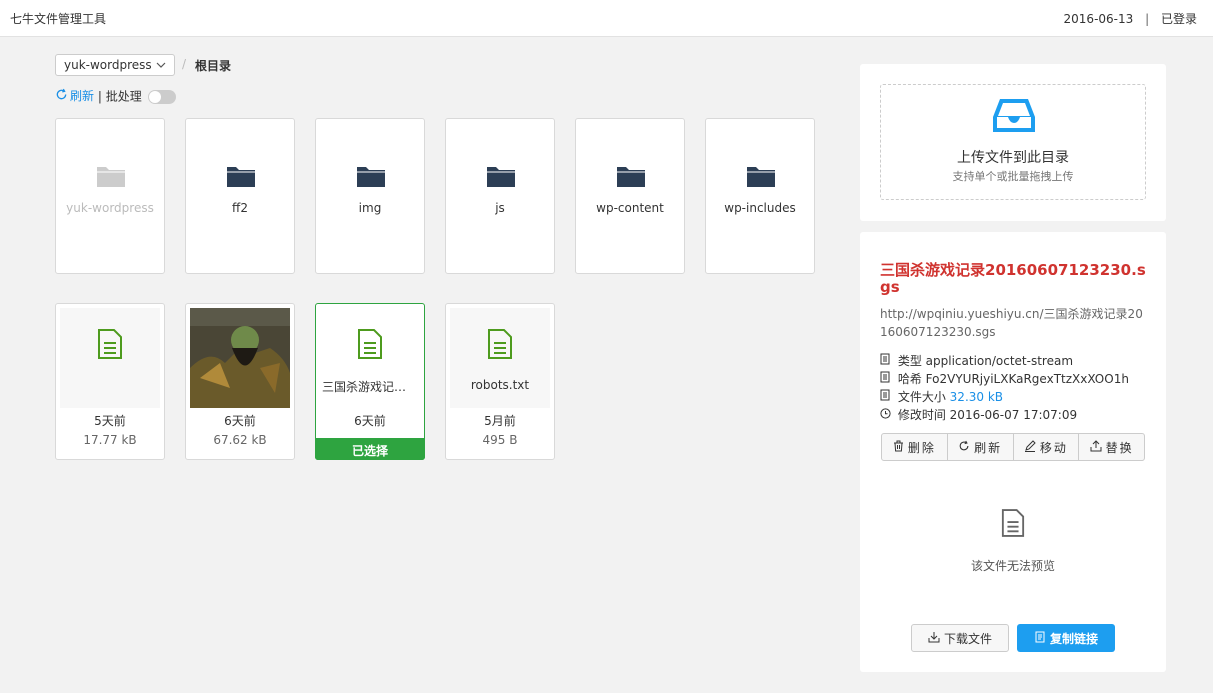  What do you see at coordinates (213, 65) in the screenshot?
I see `breadcrumb-root: 根目录` at bounding box center [213, 65].